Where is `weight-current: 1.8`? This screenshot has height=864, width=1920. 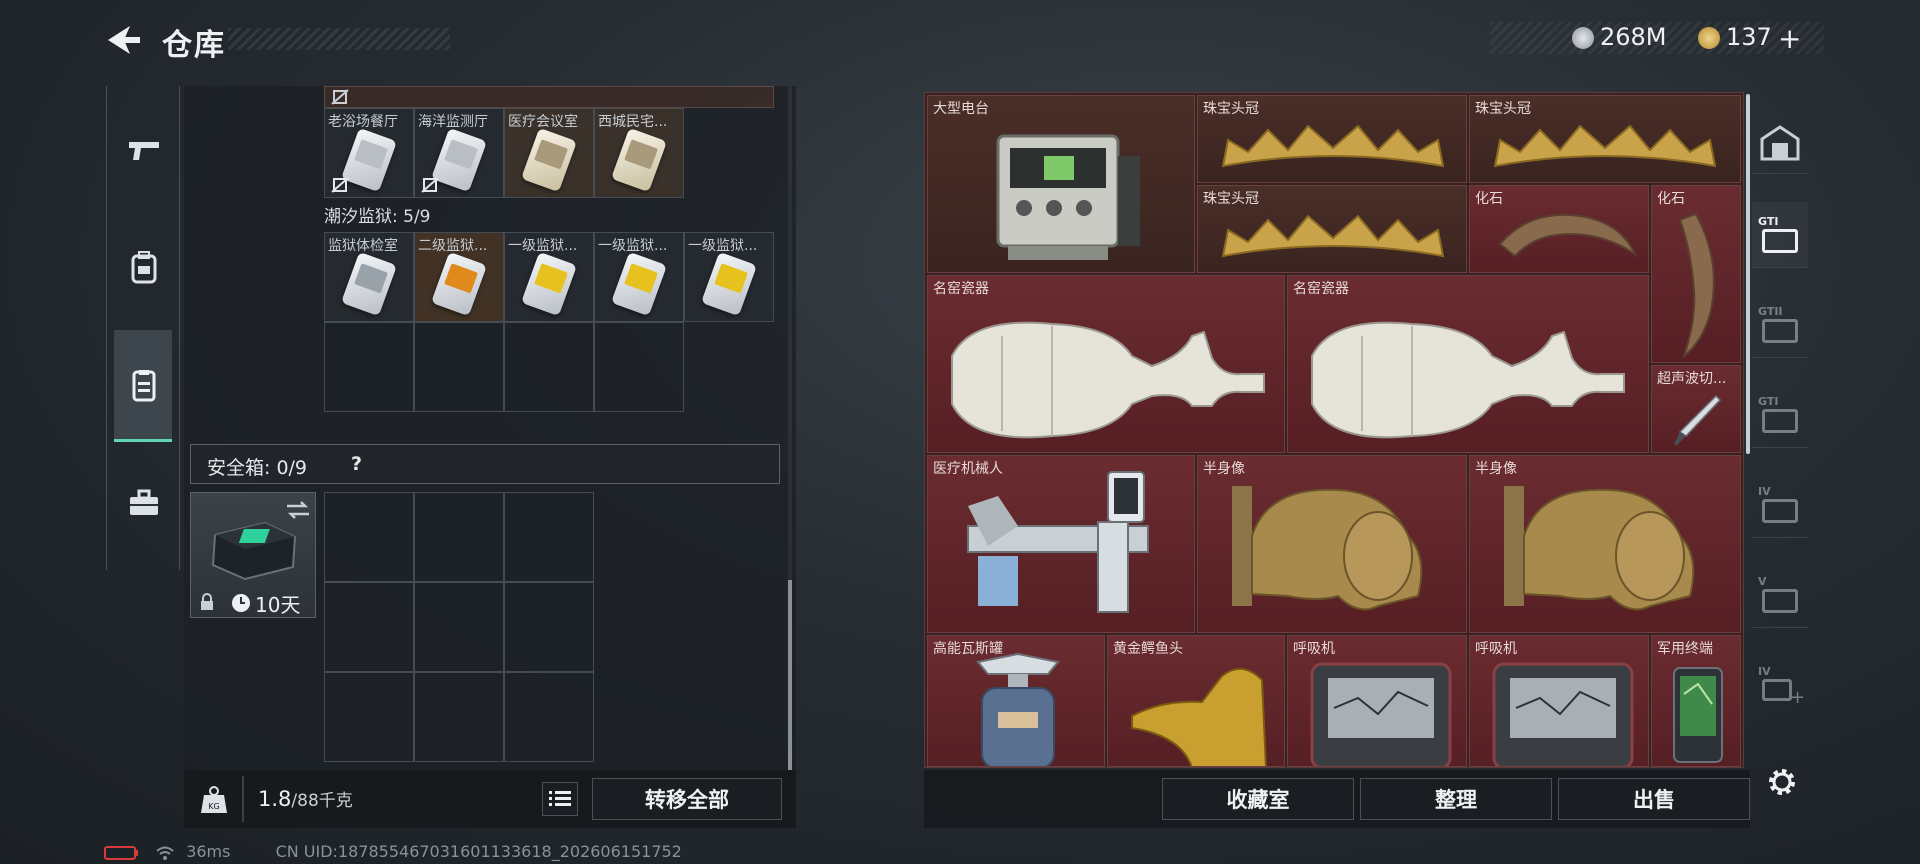 weight-current: 1.8 is located at coordinates (275, 799).